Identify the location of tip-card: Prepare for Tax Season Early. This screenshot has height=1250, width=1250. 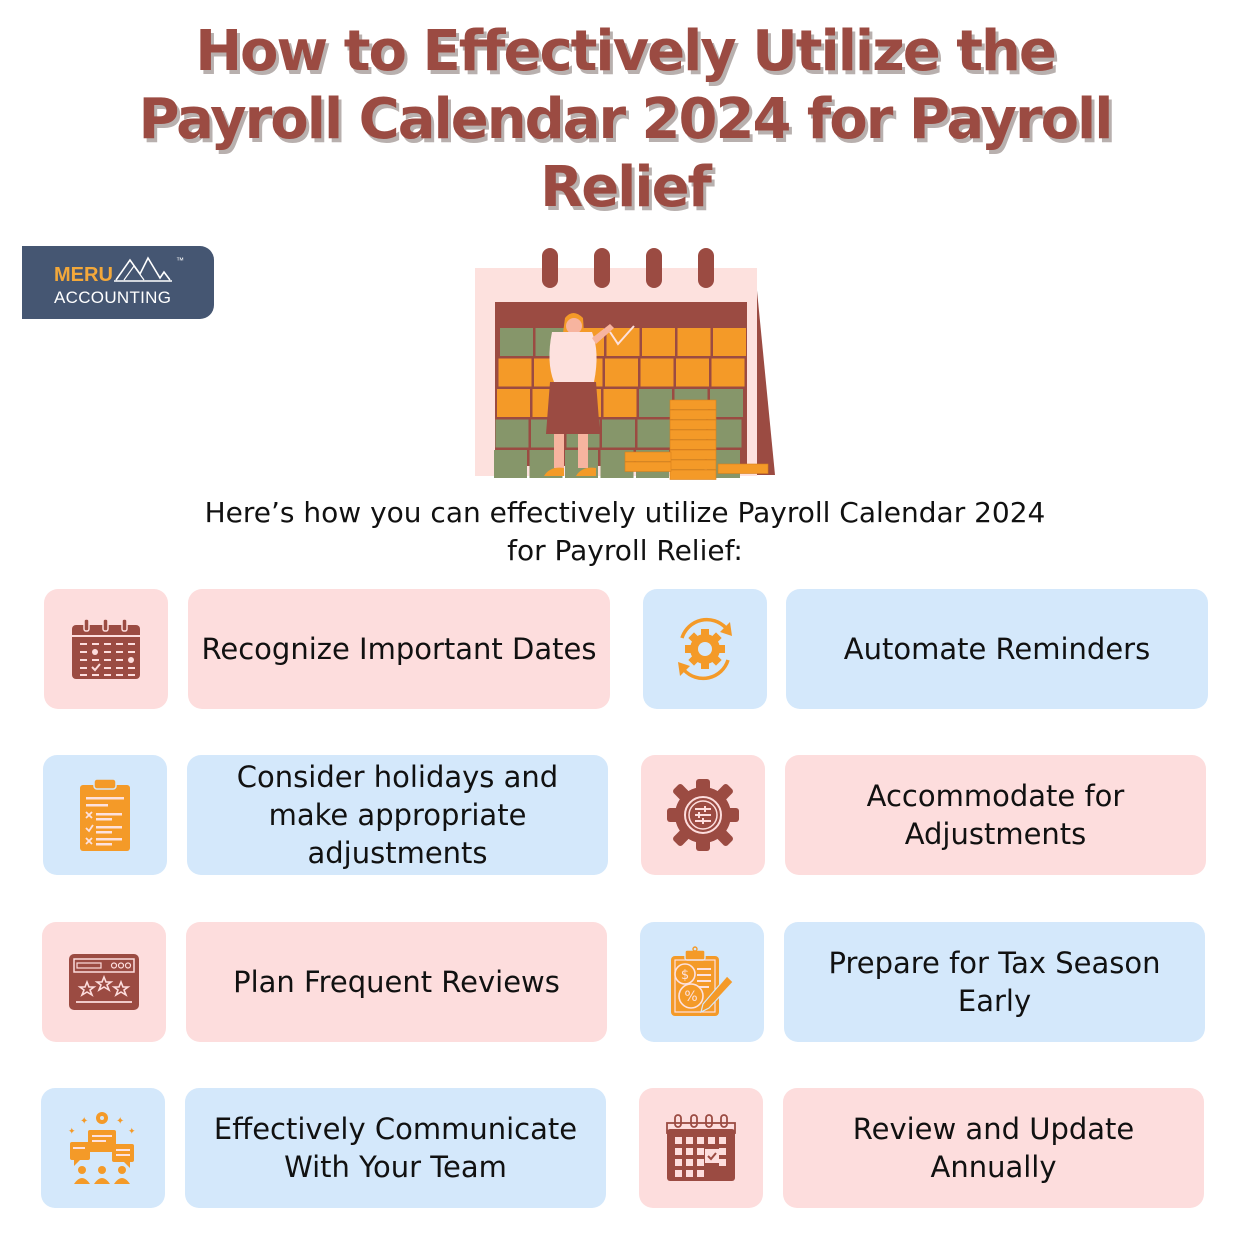
(994, 982).